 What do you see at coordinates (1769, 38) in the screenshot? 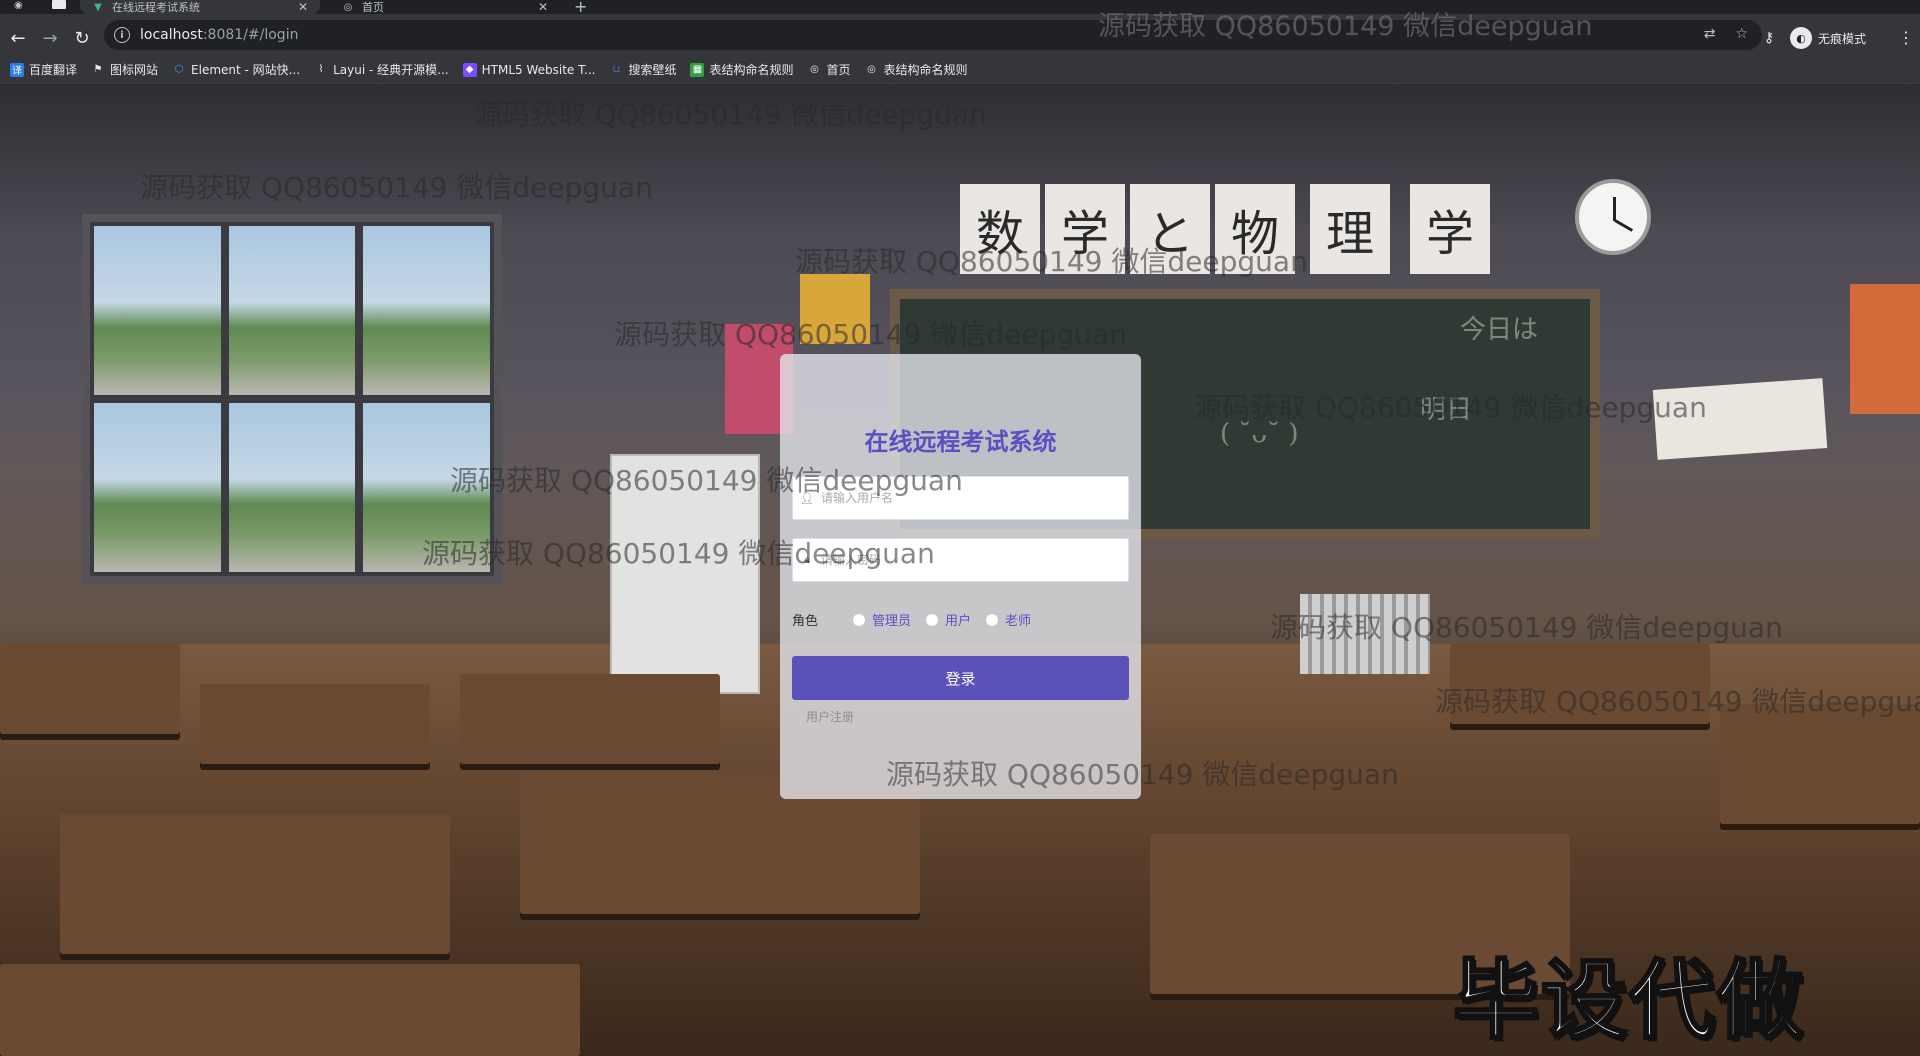
I see `key-icon: ⚷` at bounding box center [1769, 38].